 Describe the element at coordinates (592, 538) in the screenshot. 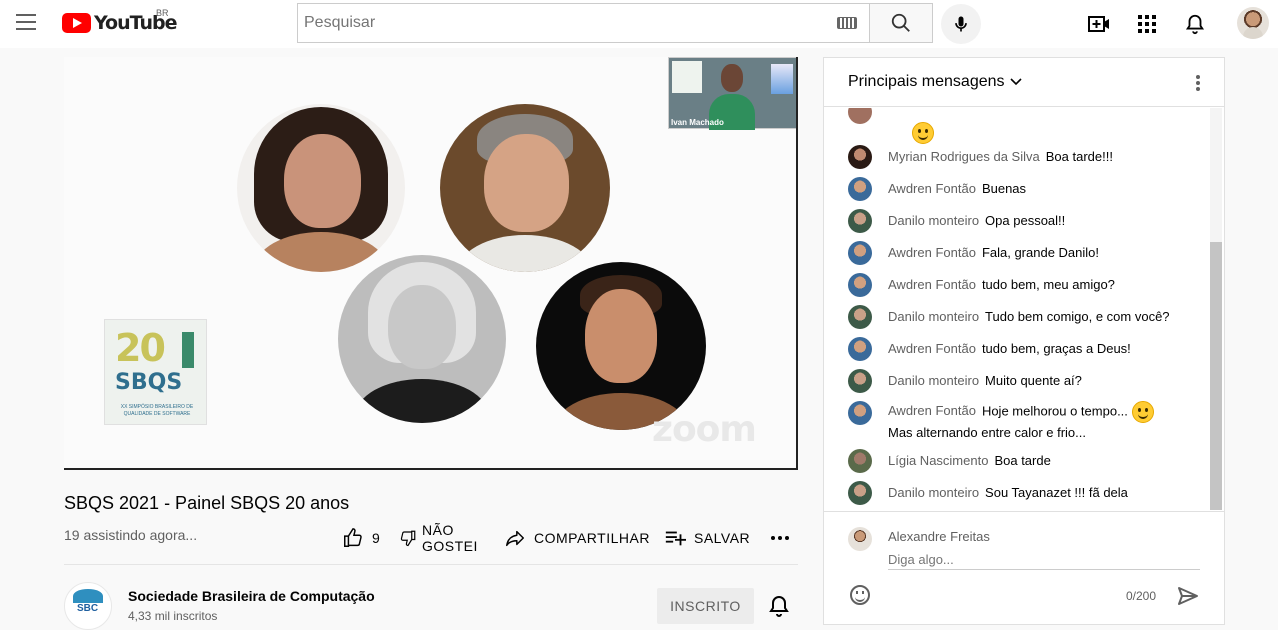

I see `share-label: COMPARTILHAR` at that location.